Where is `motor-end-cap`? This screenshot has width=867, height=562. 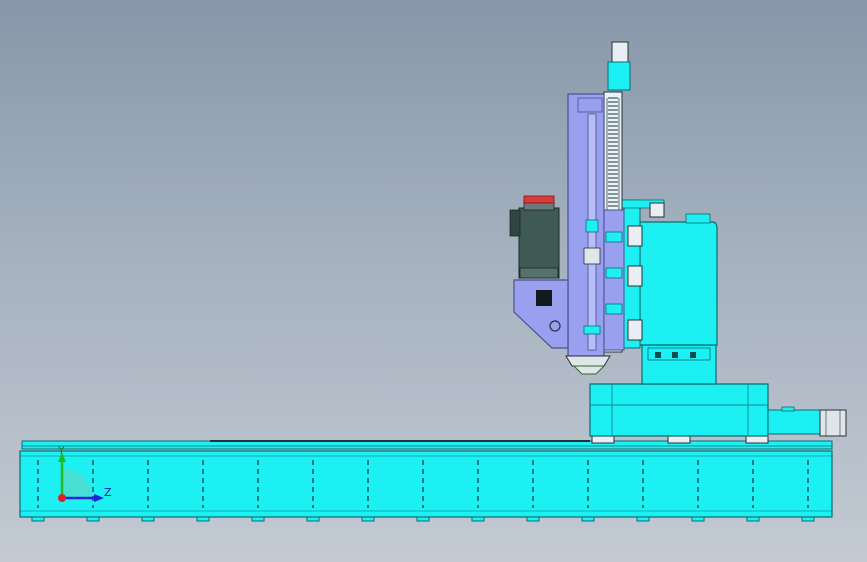
motor-end-cap is located at coordinates (539, 199).